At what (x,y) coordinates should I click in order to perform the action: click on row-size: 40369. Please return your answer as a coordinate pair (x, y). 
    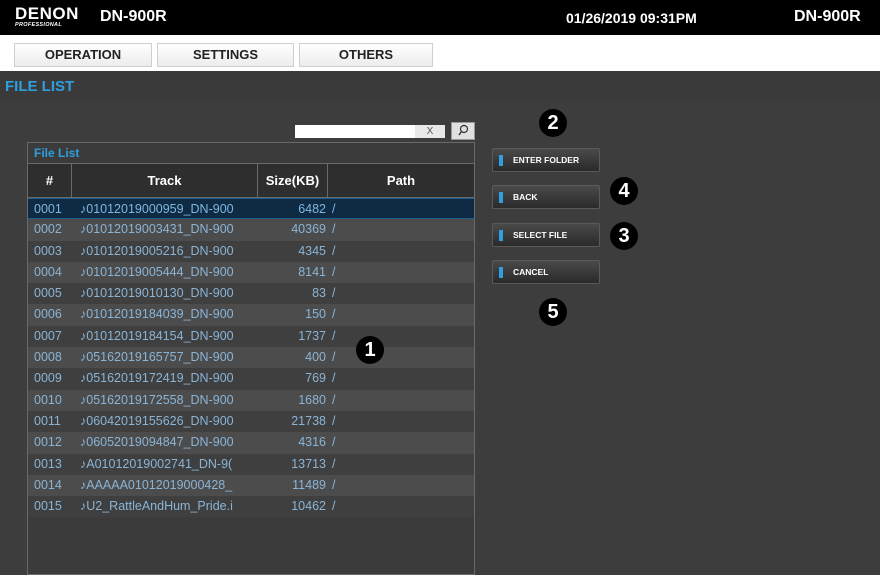
    Looking at the image, I should click on (308, 229).